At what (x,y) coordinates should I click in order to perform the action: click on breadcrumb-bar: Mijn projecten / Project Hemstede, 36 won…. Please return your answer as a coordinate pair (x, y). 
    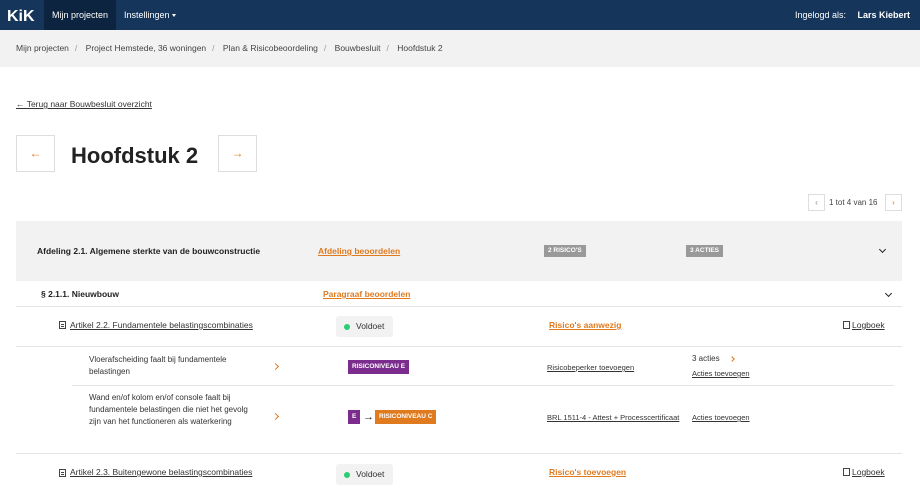
    Looking at the image, I should click on (460, 48).